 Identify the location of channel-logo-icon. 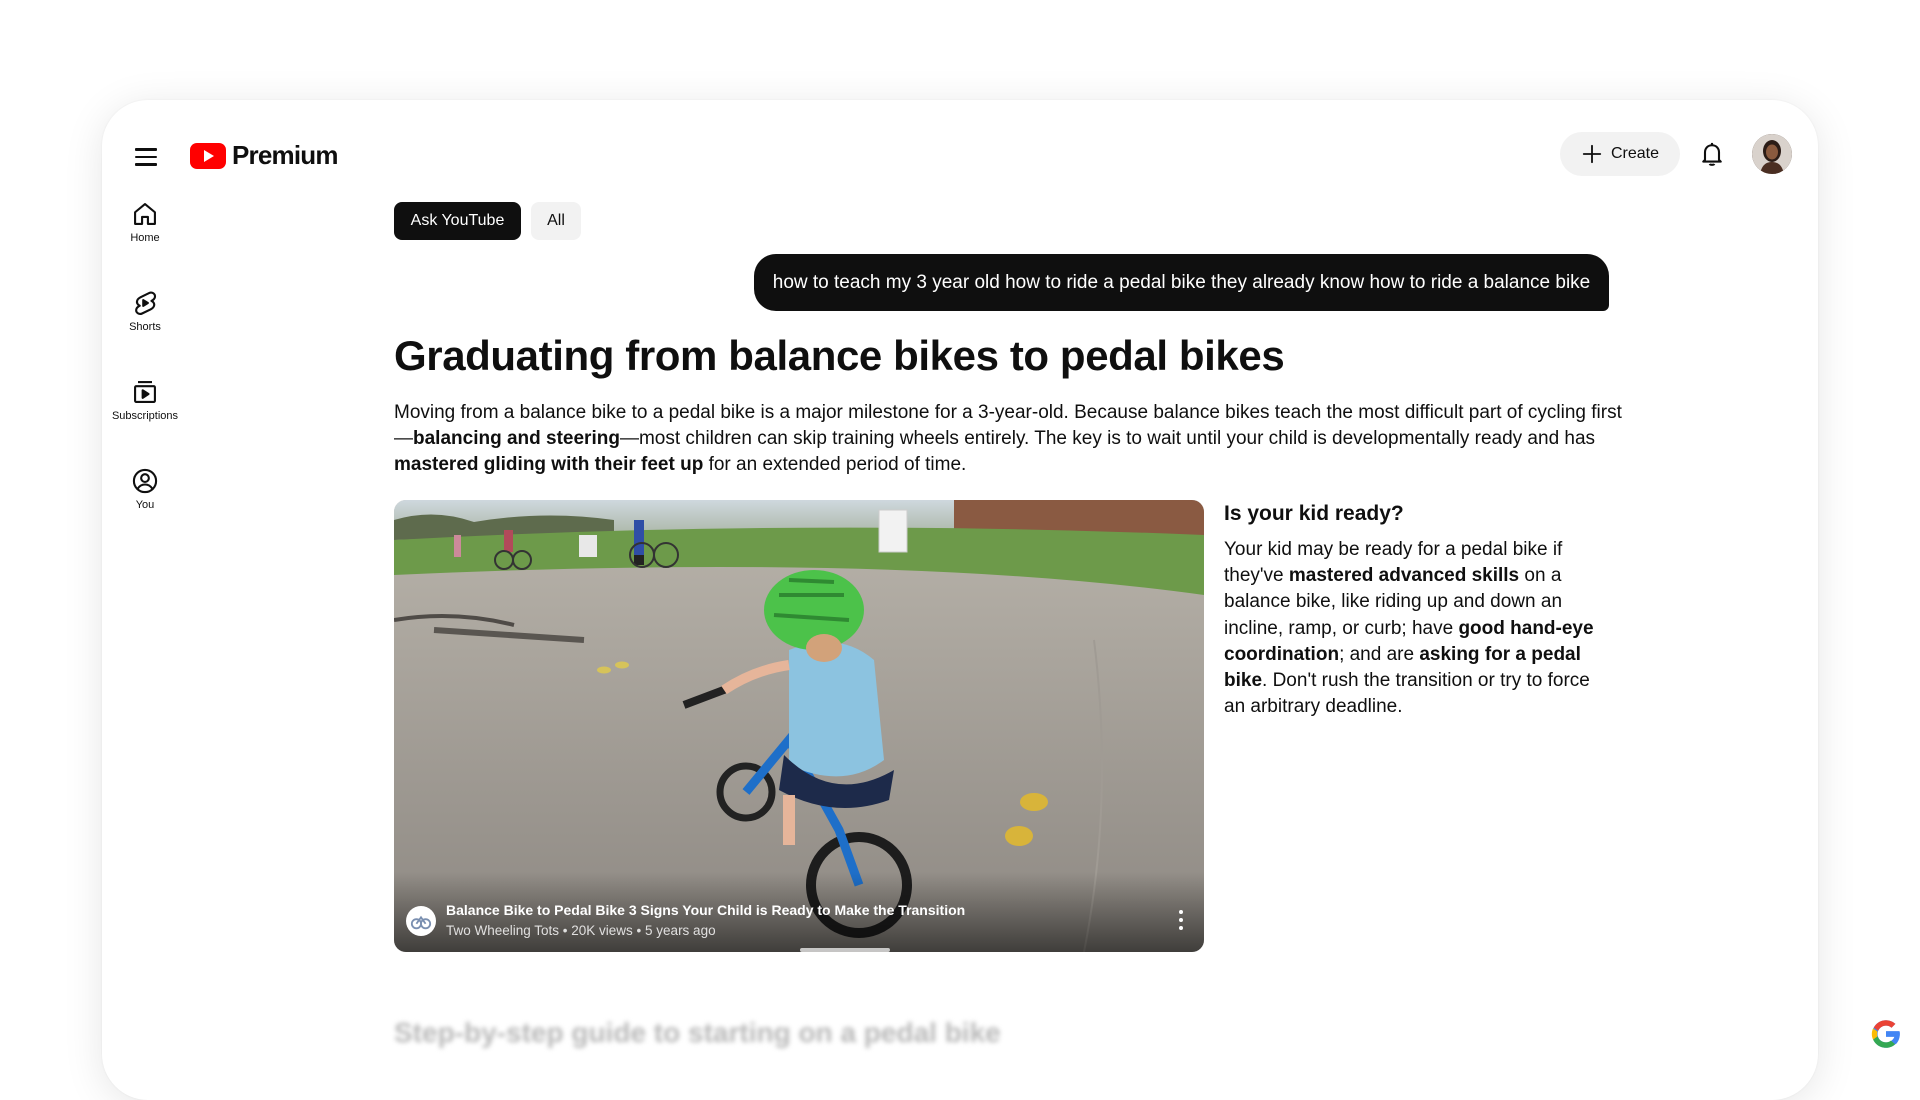
(421, 922).